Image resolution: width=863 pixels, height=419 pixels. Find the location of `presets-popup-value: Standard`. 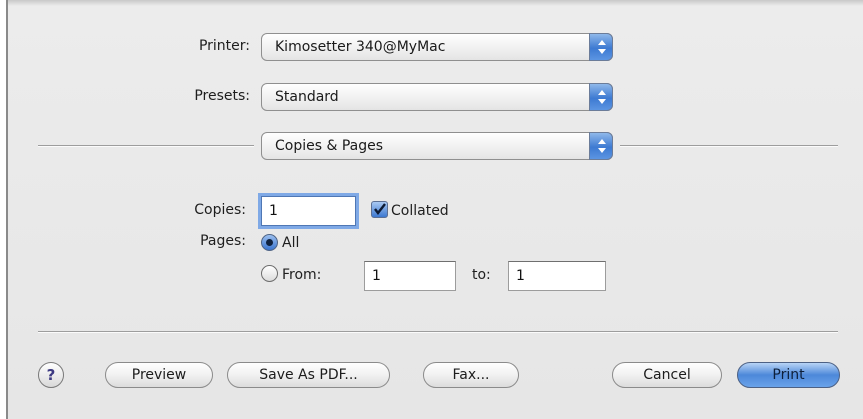

presets-popup-value: Standard is located at coordinates (307, 97).